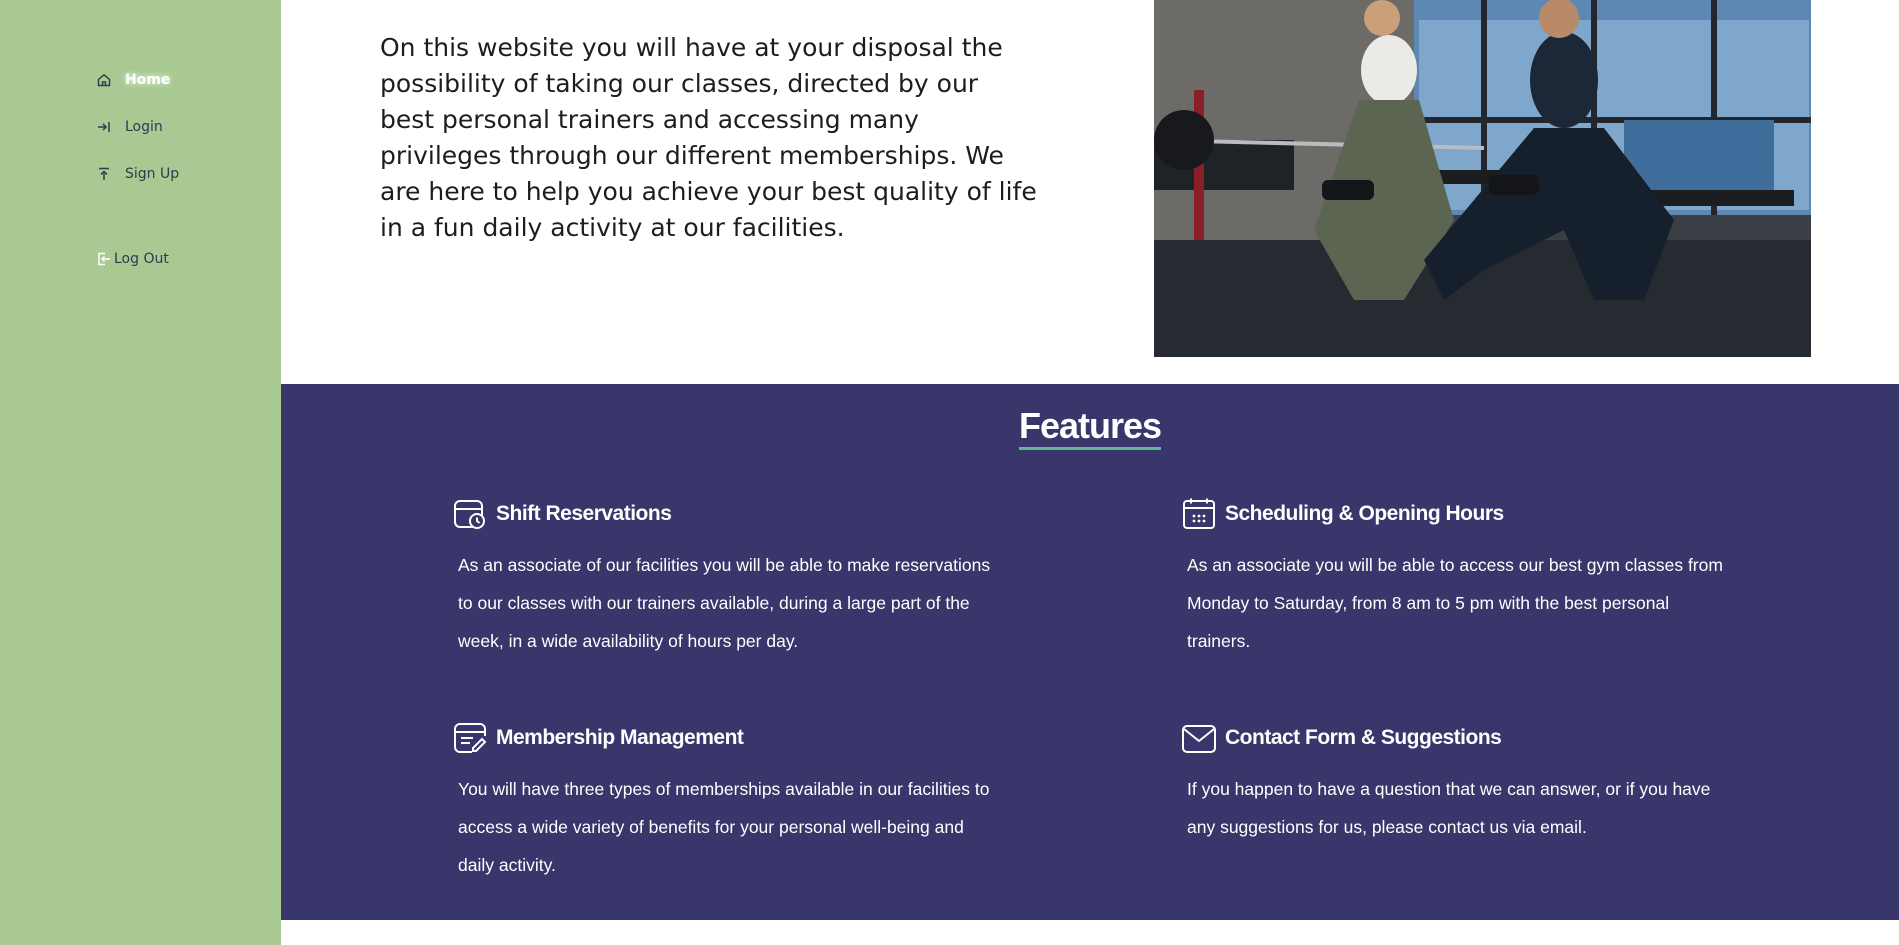 The width and height of the screenshot is (1899, 945). What do you see at coordinates (1090, 428) in the screenshot?
I see `features-title: Features` at bounding box center [1090, 428].